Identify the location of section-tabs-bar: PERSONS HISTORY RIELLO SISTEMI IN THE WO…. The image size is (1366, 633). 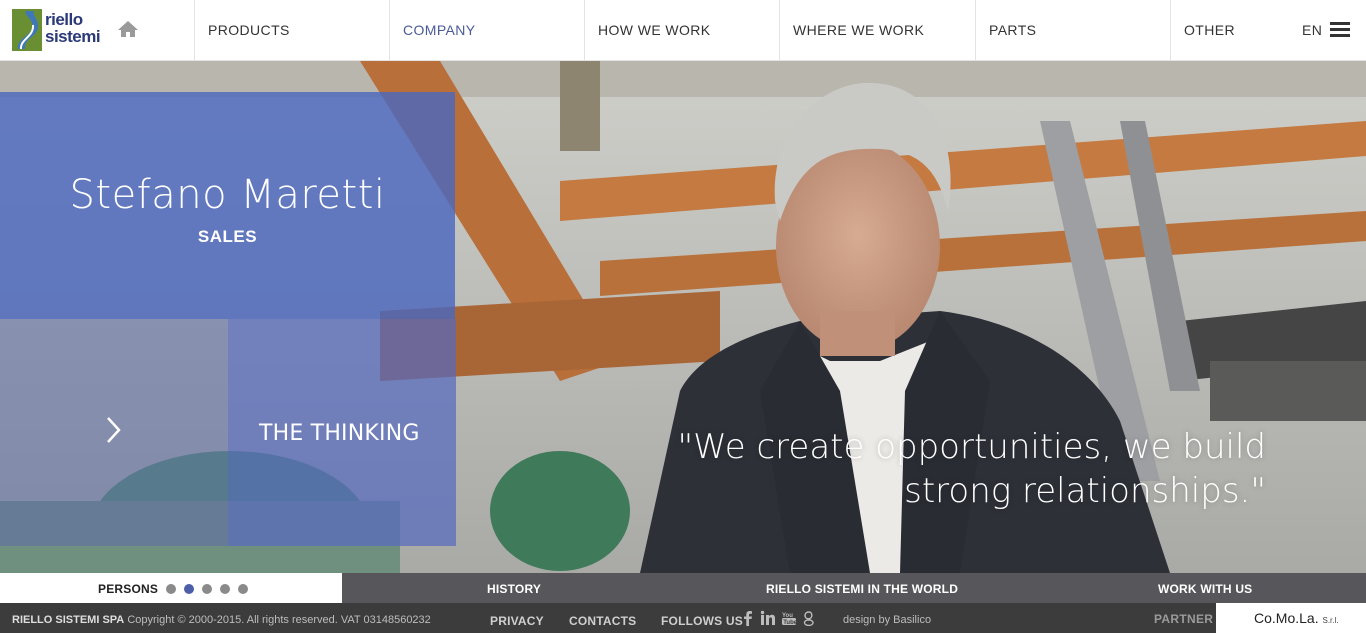
(683, 588).